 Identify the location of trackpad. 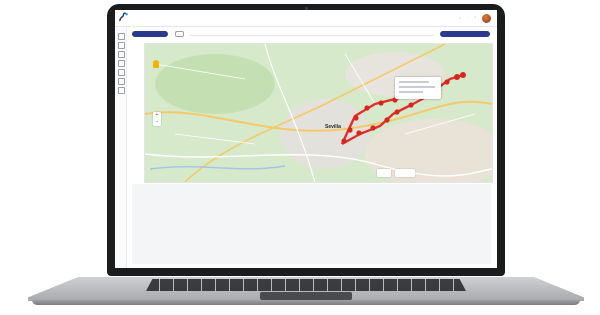
(306, 296).